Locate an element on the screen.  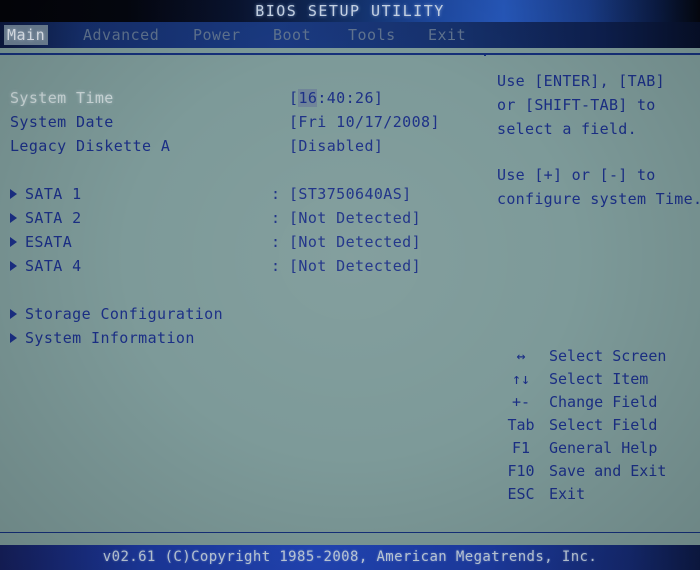
menu-item-tools: Tools is located at coordinates (372, 35).